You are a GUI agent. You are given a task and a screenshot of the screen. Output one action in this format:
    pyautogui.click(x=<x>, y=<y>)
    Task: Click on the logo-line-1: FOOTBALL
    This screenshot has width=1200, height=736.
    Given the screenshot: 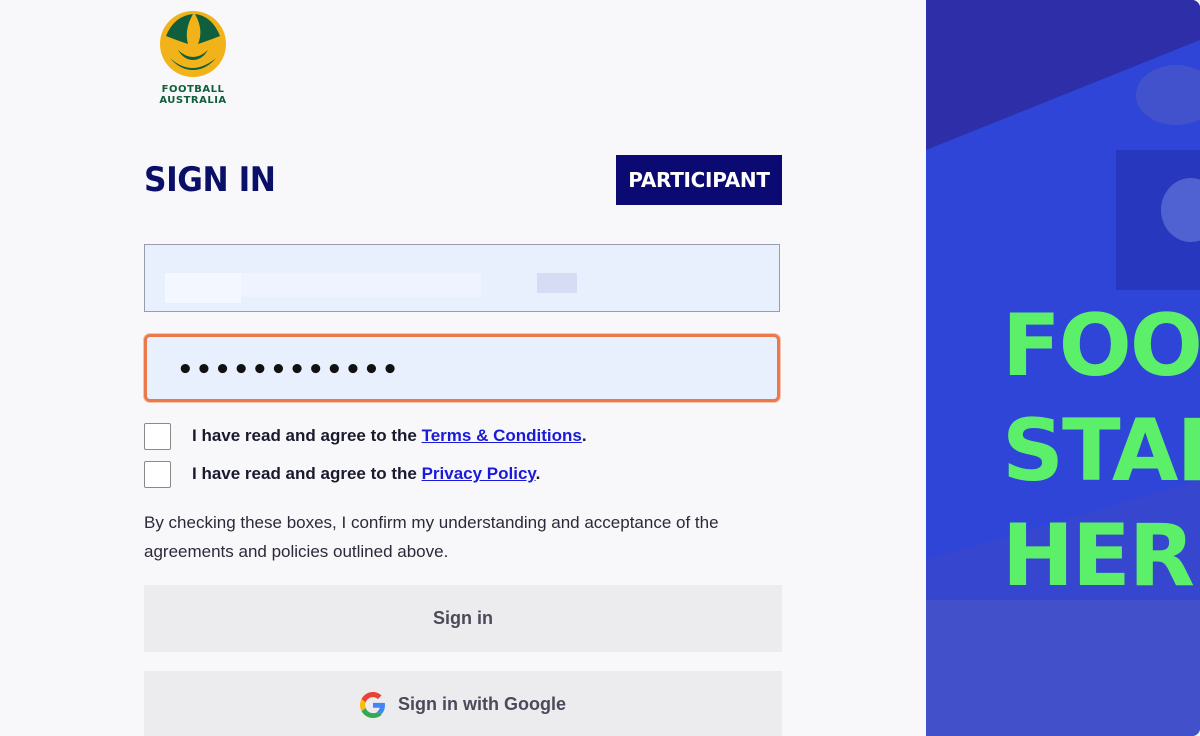 What is the action you would take?
    pyautogui.click(x=193, y=89)
    